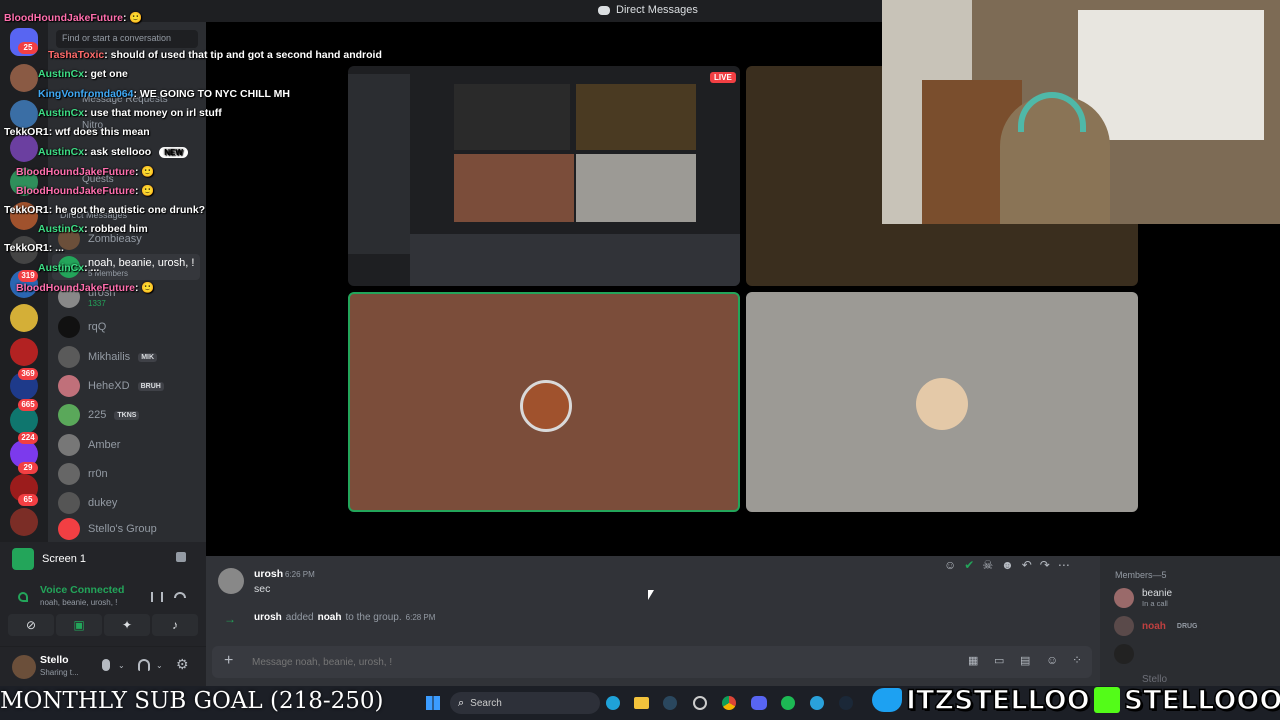 Image resolution: width=1280 pixels, height=720 pixels. Describe the element at coordinates (1077, 660) in the screenshot. I see `apps-icon: ⁘` at that location.